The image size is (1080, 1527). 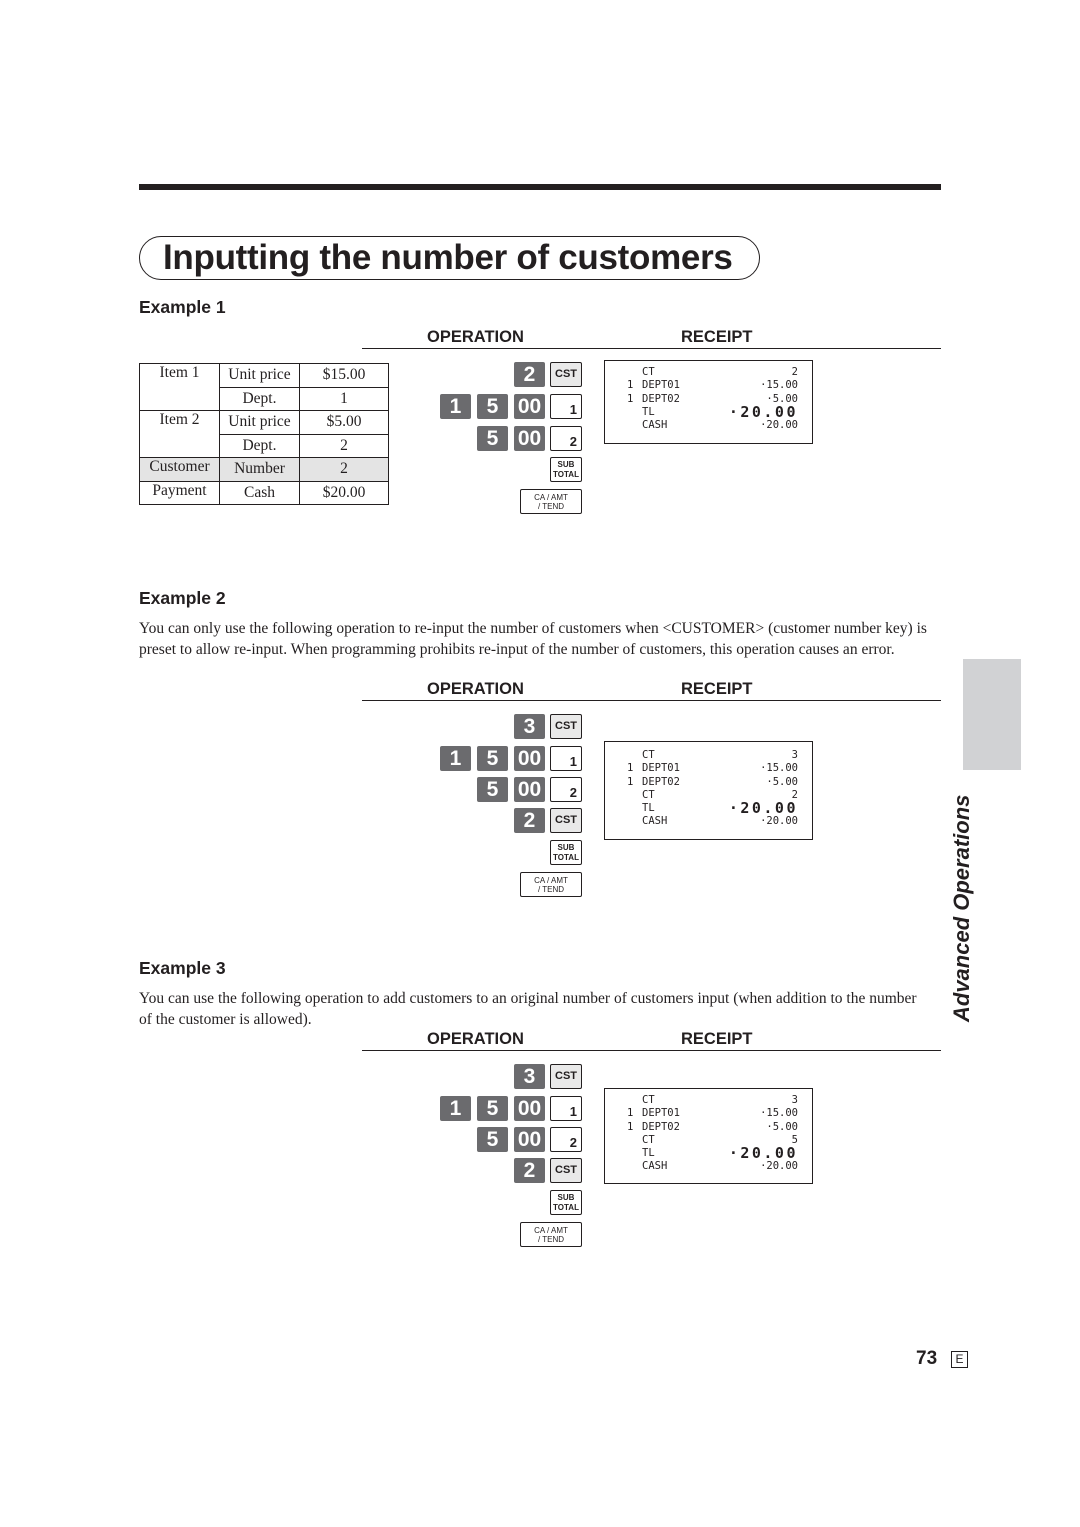 I want to click on example-2-heading: Example 2, so click(x=182, y=598).